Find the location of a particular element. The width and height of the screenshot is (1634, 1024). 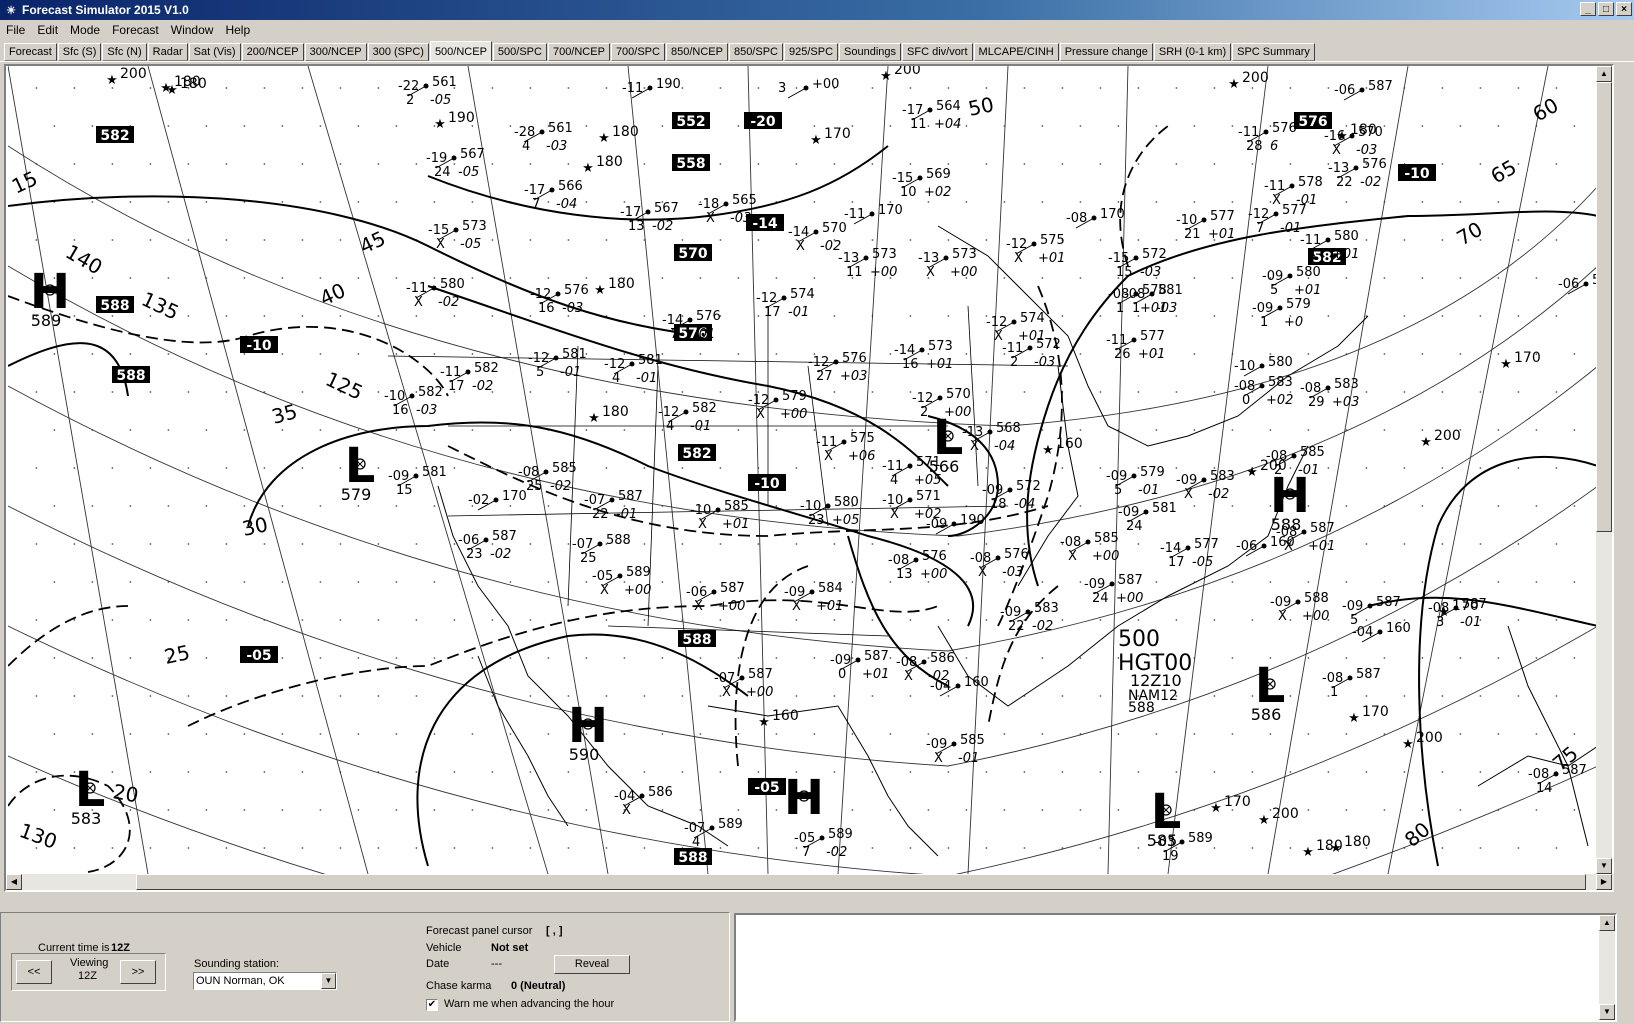

sounding-station-select: OUN Norman, OK ▼ is located at coordinates (265, 981).